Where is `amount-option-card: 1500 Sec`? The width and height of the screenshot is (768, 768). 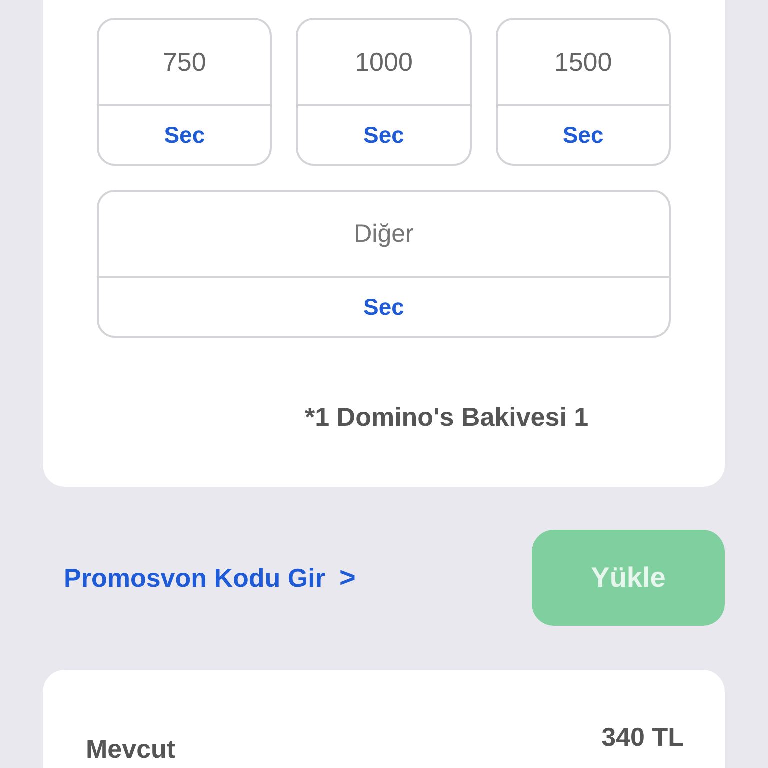 amount-option-card: 1500 Sec is located at coordinates (583, 92).